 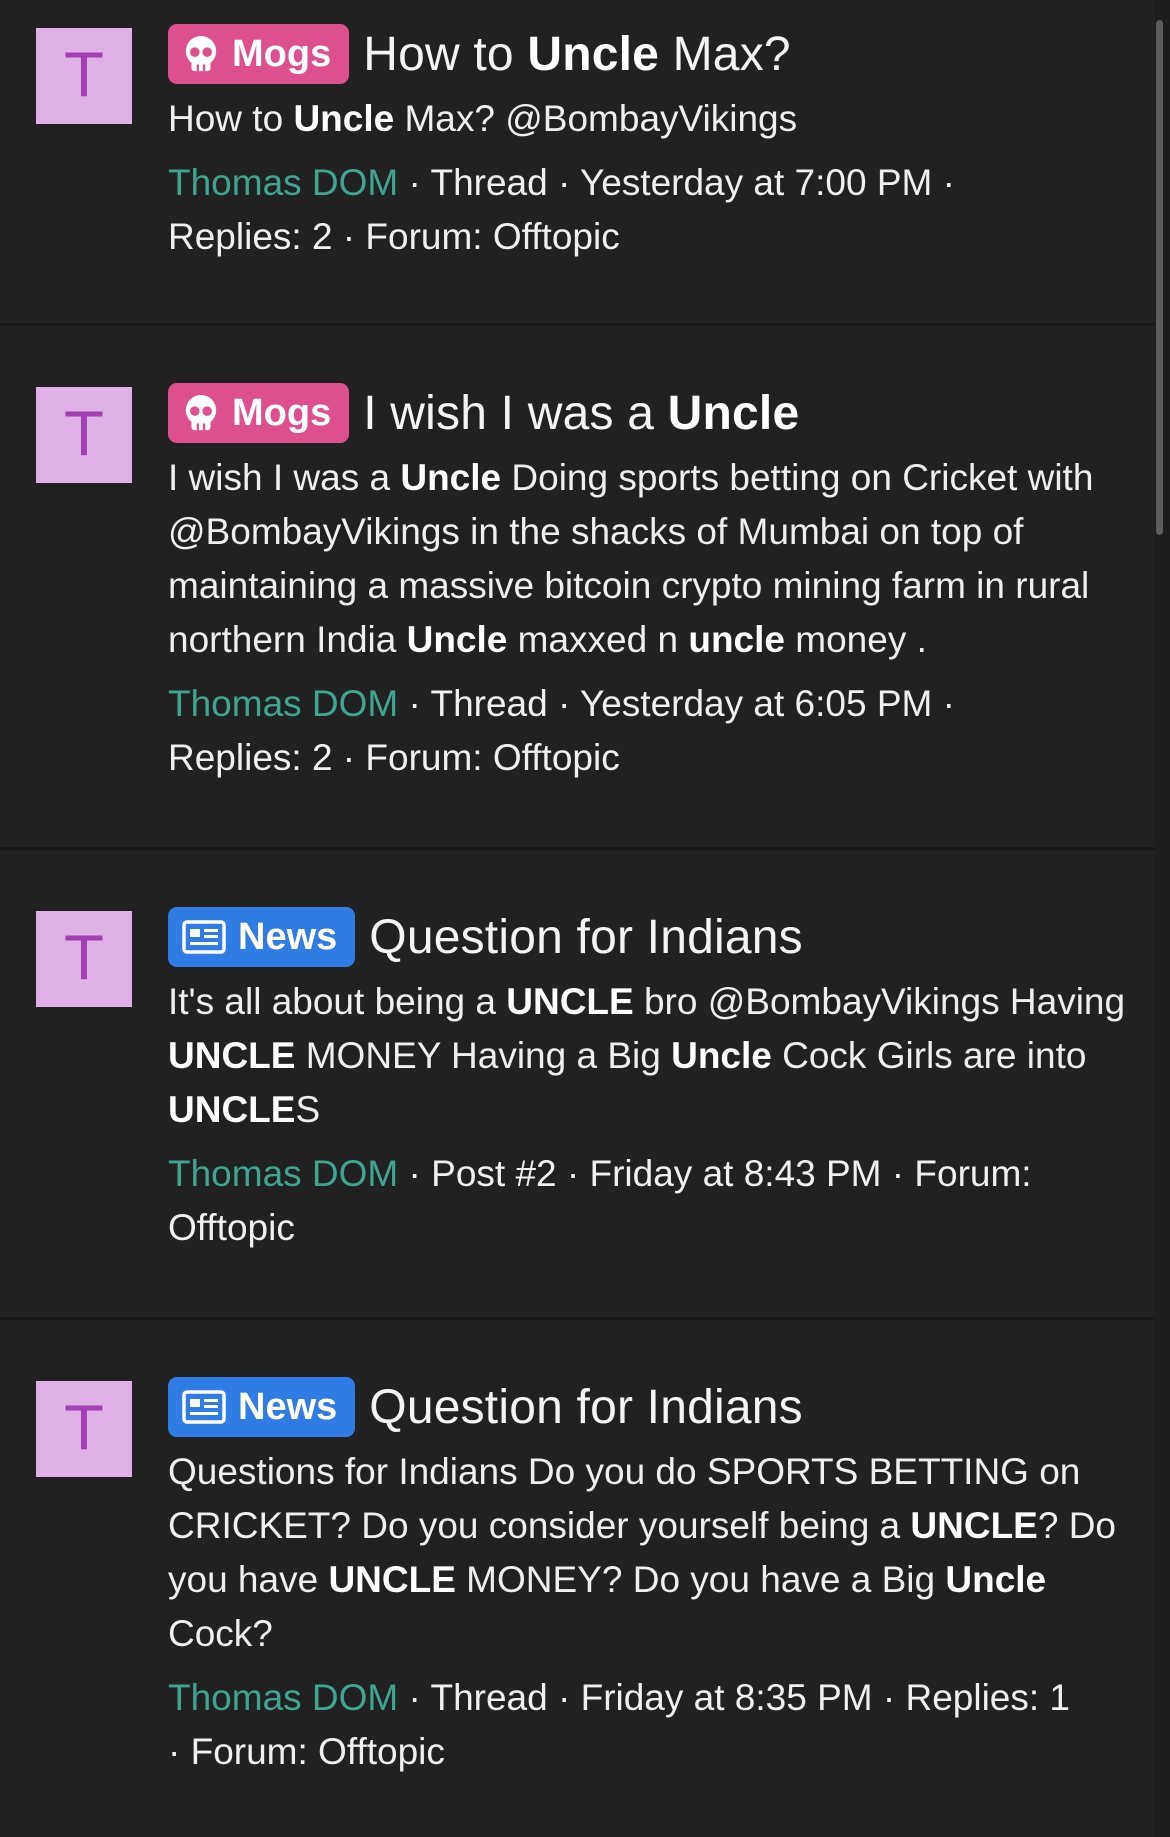 I want to click on result-title: How to Uncle Max?, so click(x=577, y=54).